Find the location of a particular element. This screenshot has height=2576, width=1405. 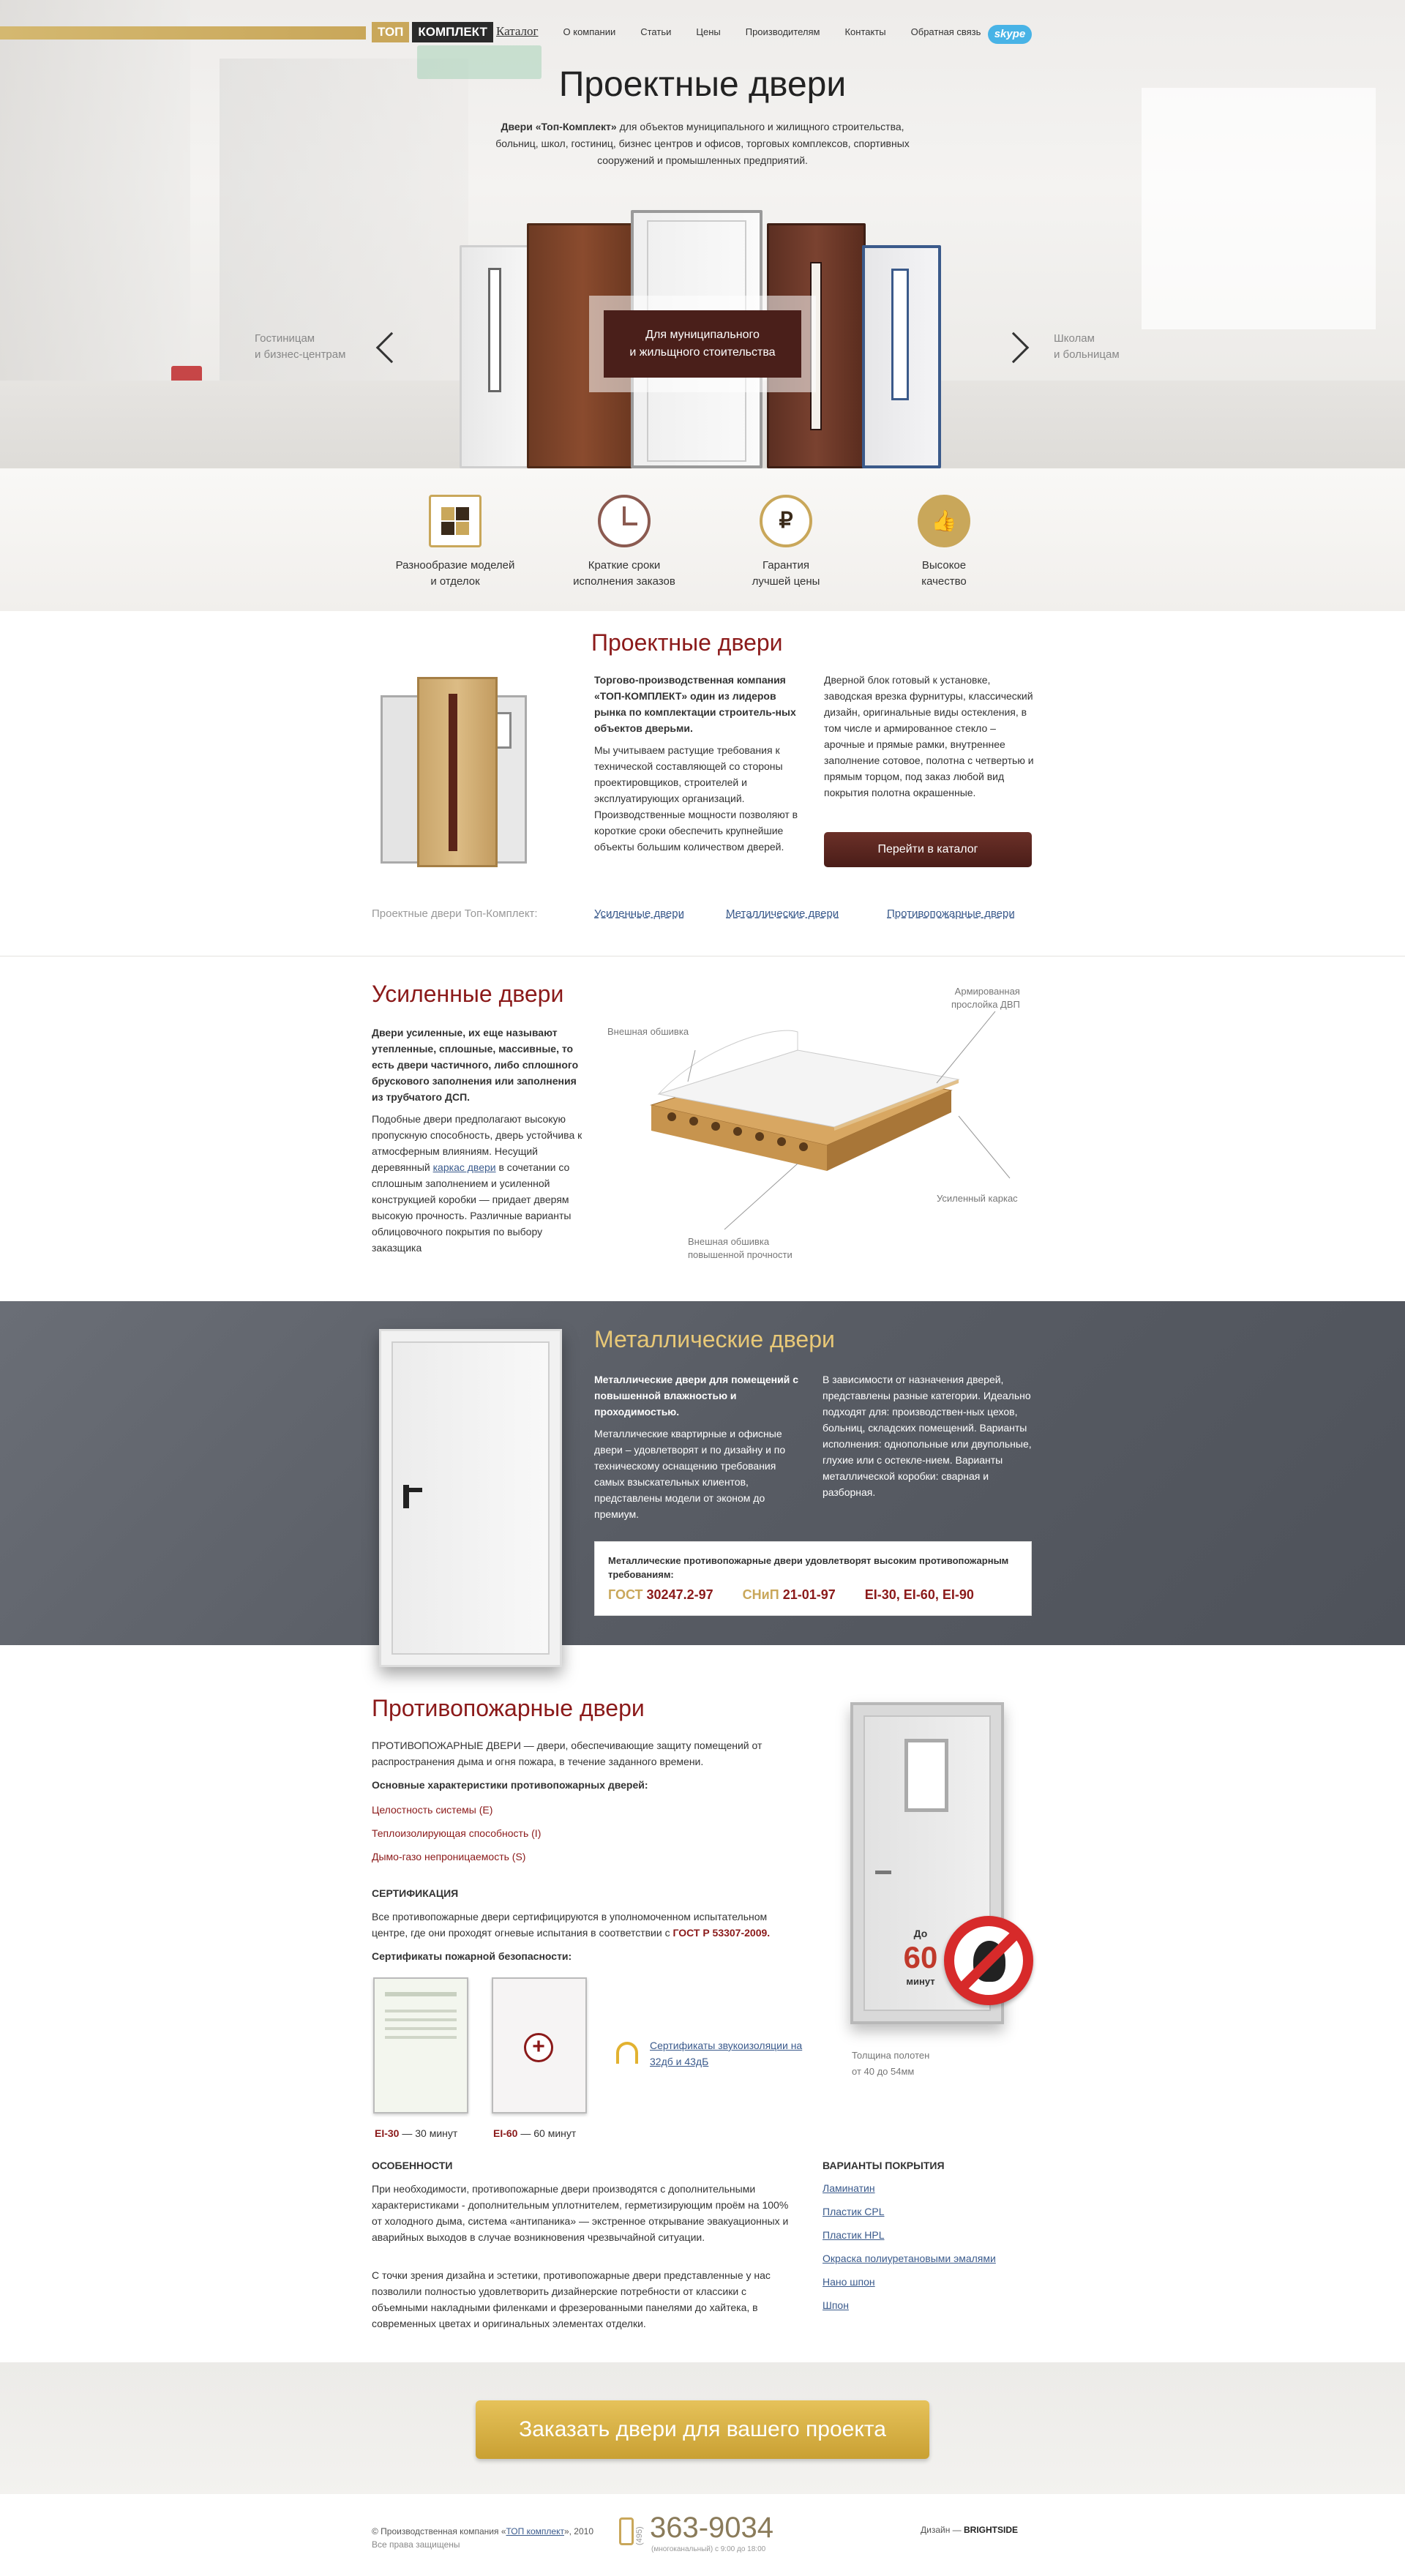

frame-link: каркас двери is located at coordinates (464, 1167).